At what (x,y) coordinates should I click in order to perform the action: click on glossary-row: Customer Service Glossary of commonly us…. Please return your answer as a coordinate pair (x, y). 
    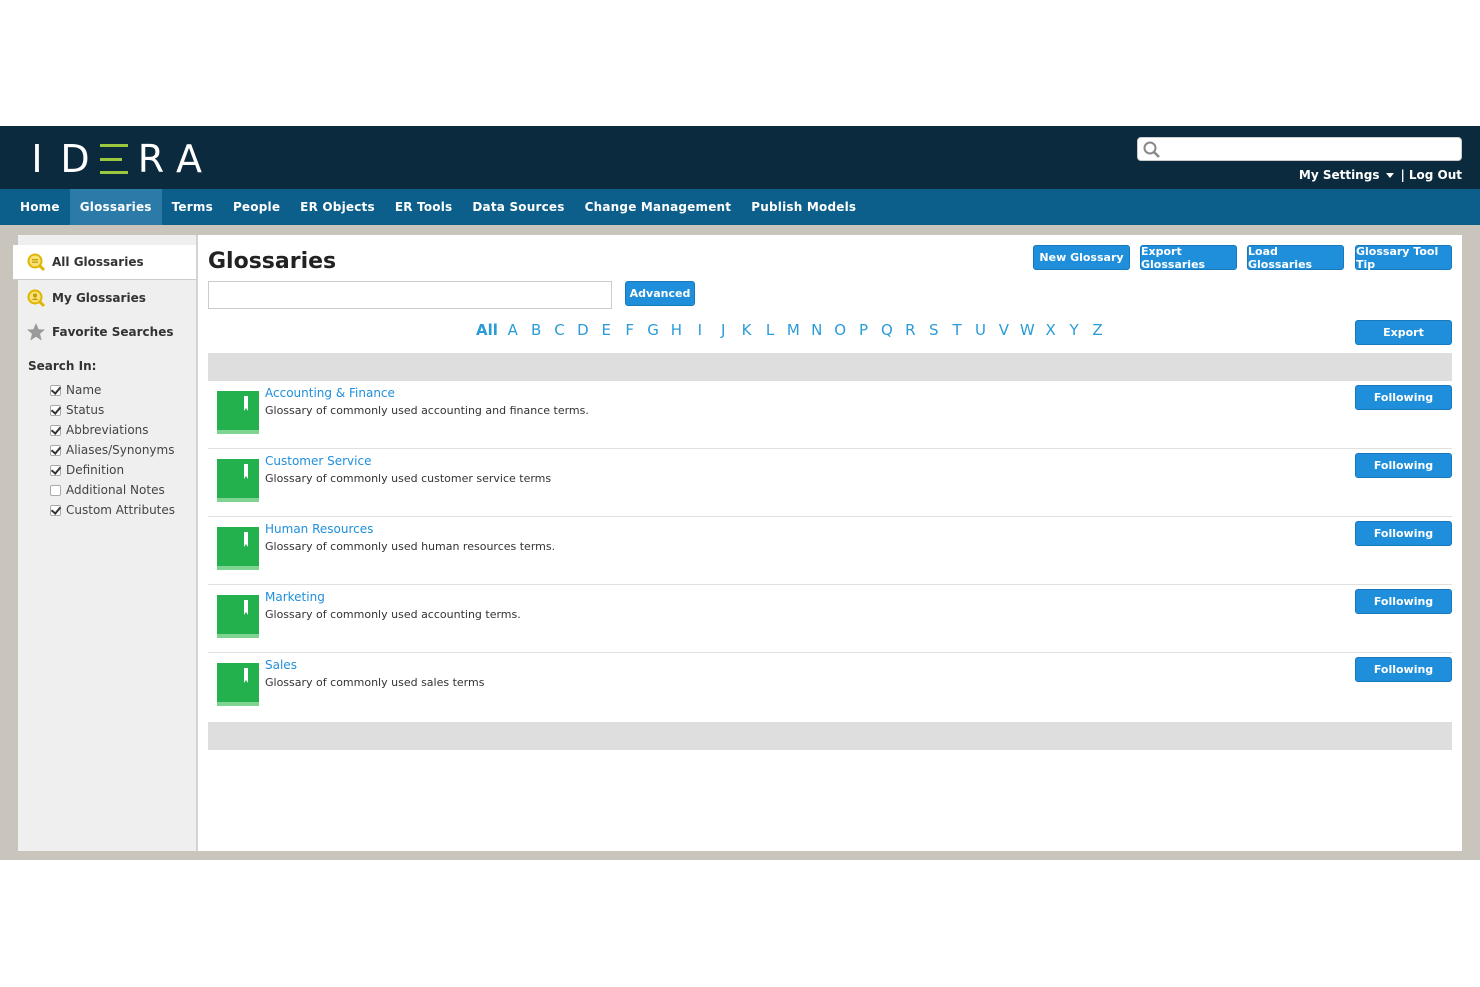
    Looking at the image, I should click on (830, 483).